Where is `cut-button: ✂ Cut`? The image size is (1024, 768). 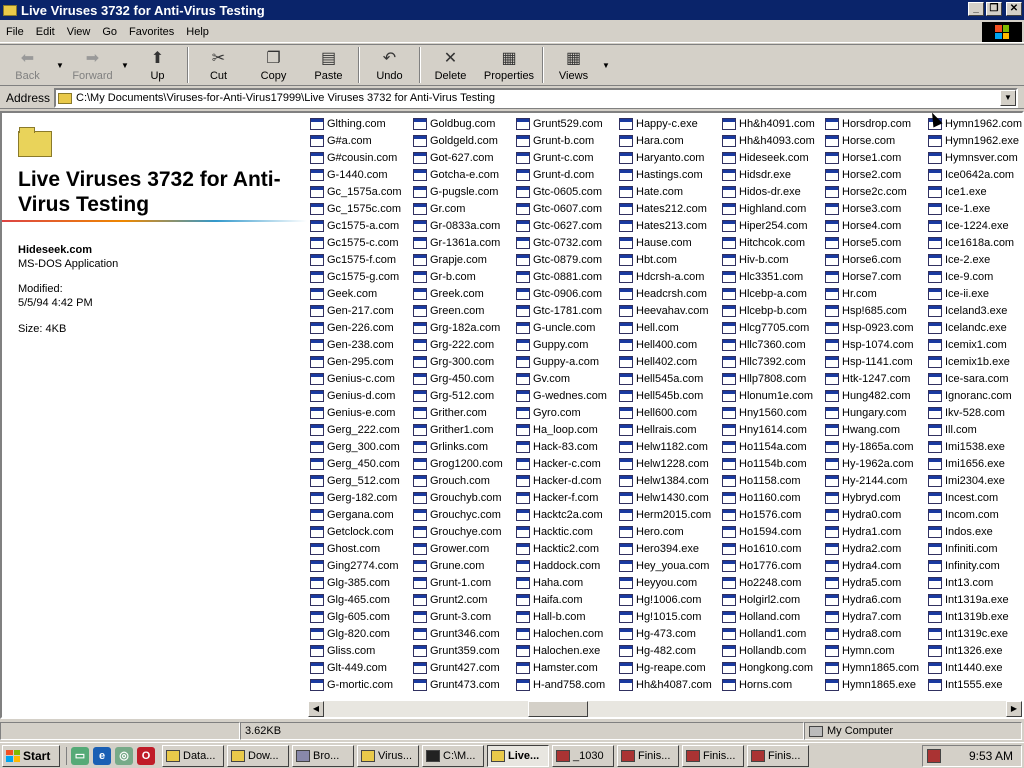 cut-button: ✂ Cut is located at coordinates (218, 65).